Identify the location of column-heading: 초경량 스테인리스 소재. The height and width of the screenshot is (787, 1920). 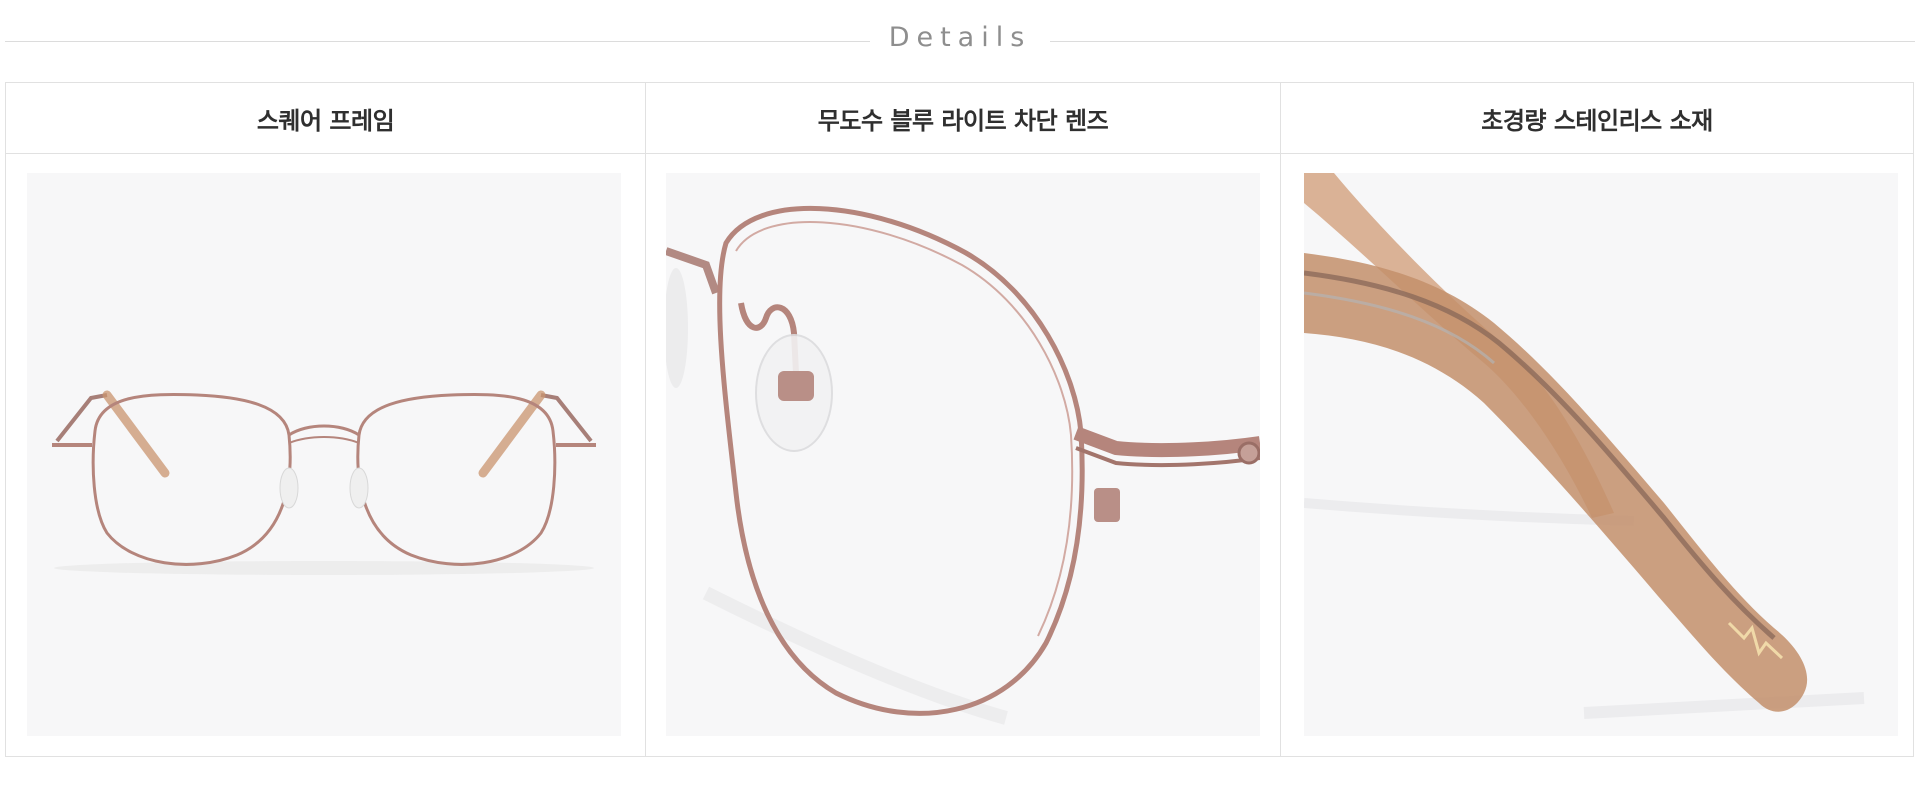
(1597, 118).